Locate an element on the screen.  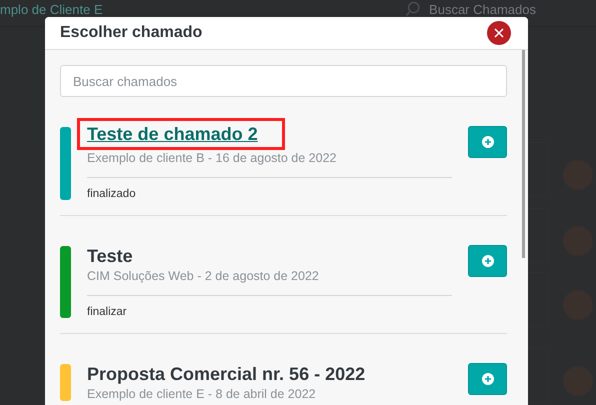
ticket-title: Teste de chamado 2 is located at coordinates (172, 134).